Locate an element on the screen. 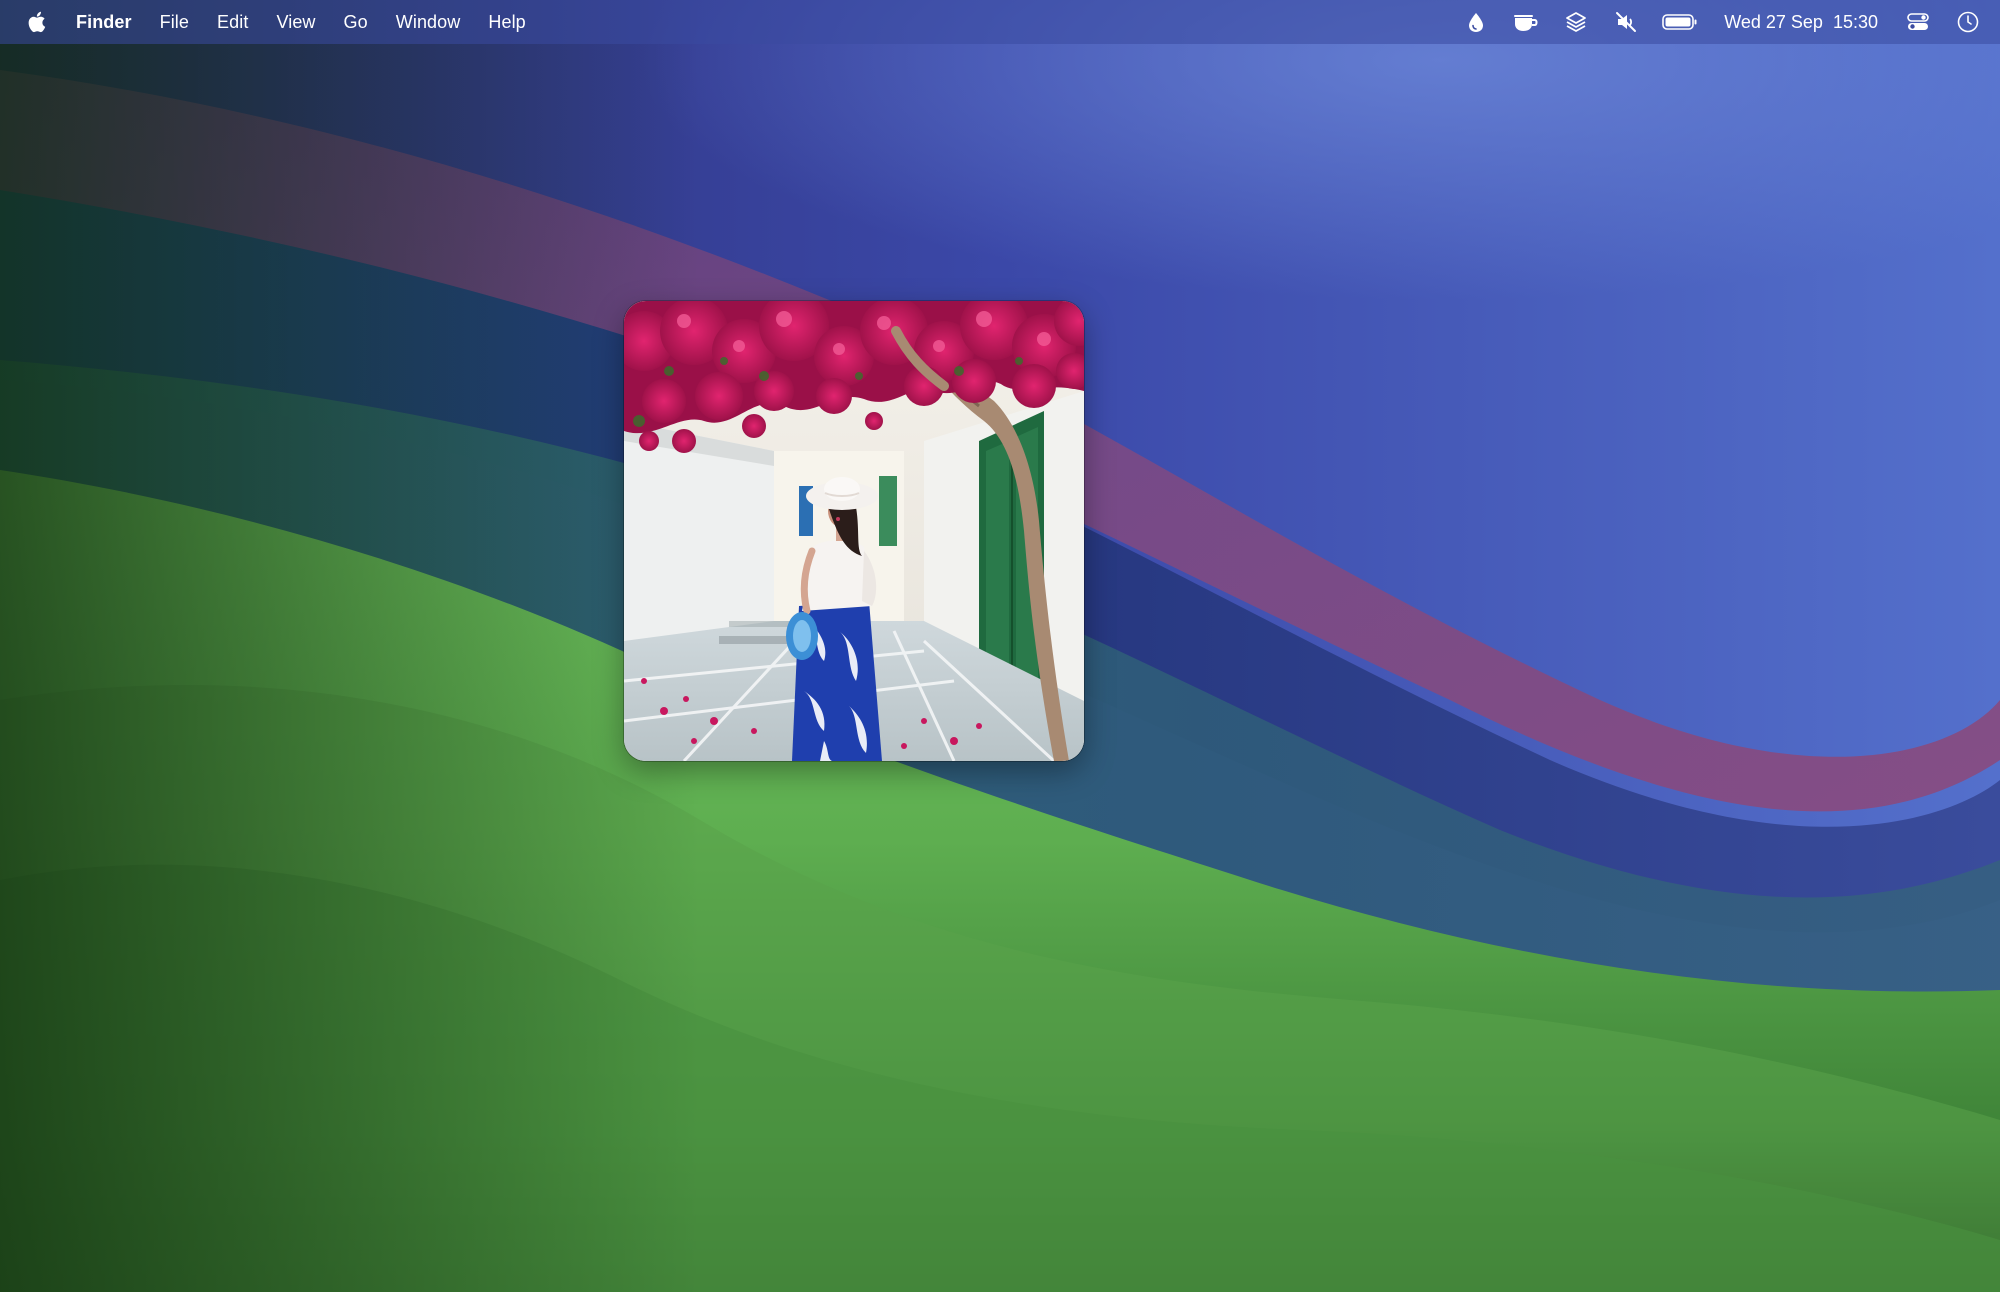 The height and width of the screenshot is (1292, 2000). photo-widget is located at coordinates (854, 531).